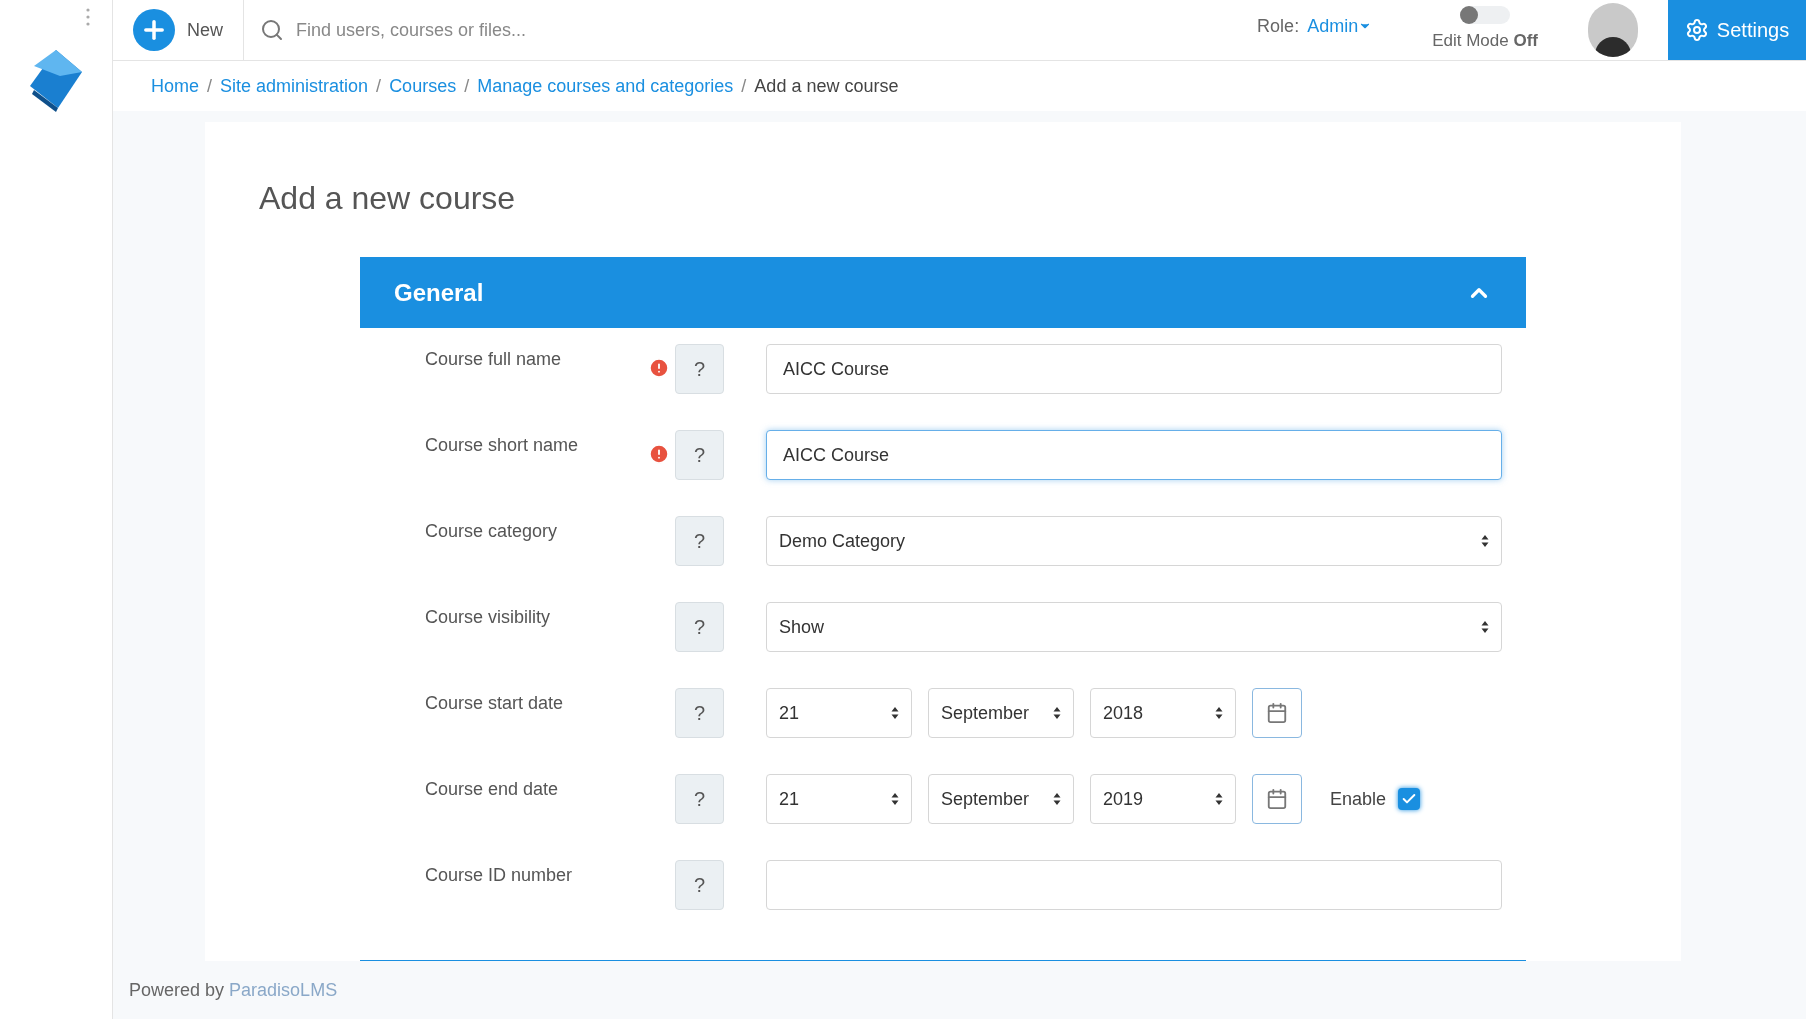 The image size is (1806, 1019). Describe the element at coordinates (1613, 30) in the screenshot. I see `avatar` at that location.